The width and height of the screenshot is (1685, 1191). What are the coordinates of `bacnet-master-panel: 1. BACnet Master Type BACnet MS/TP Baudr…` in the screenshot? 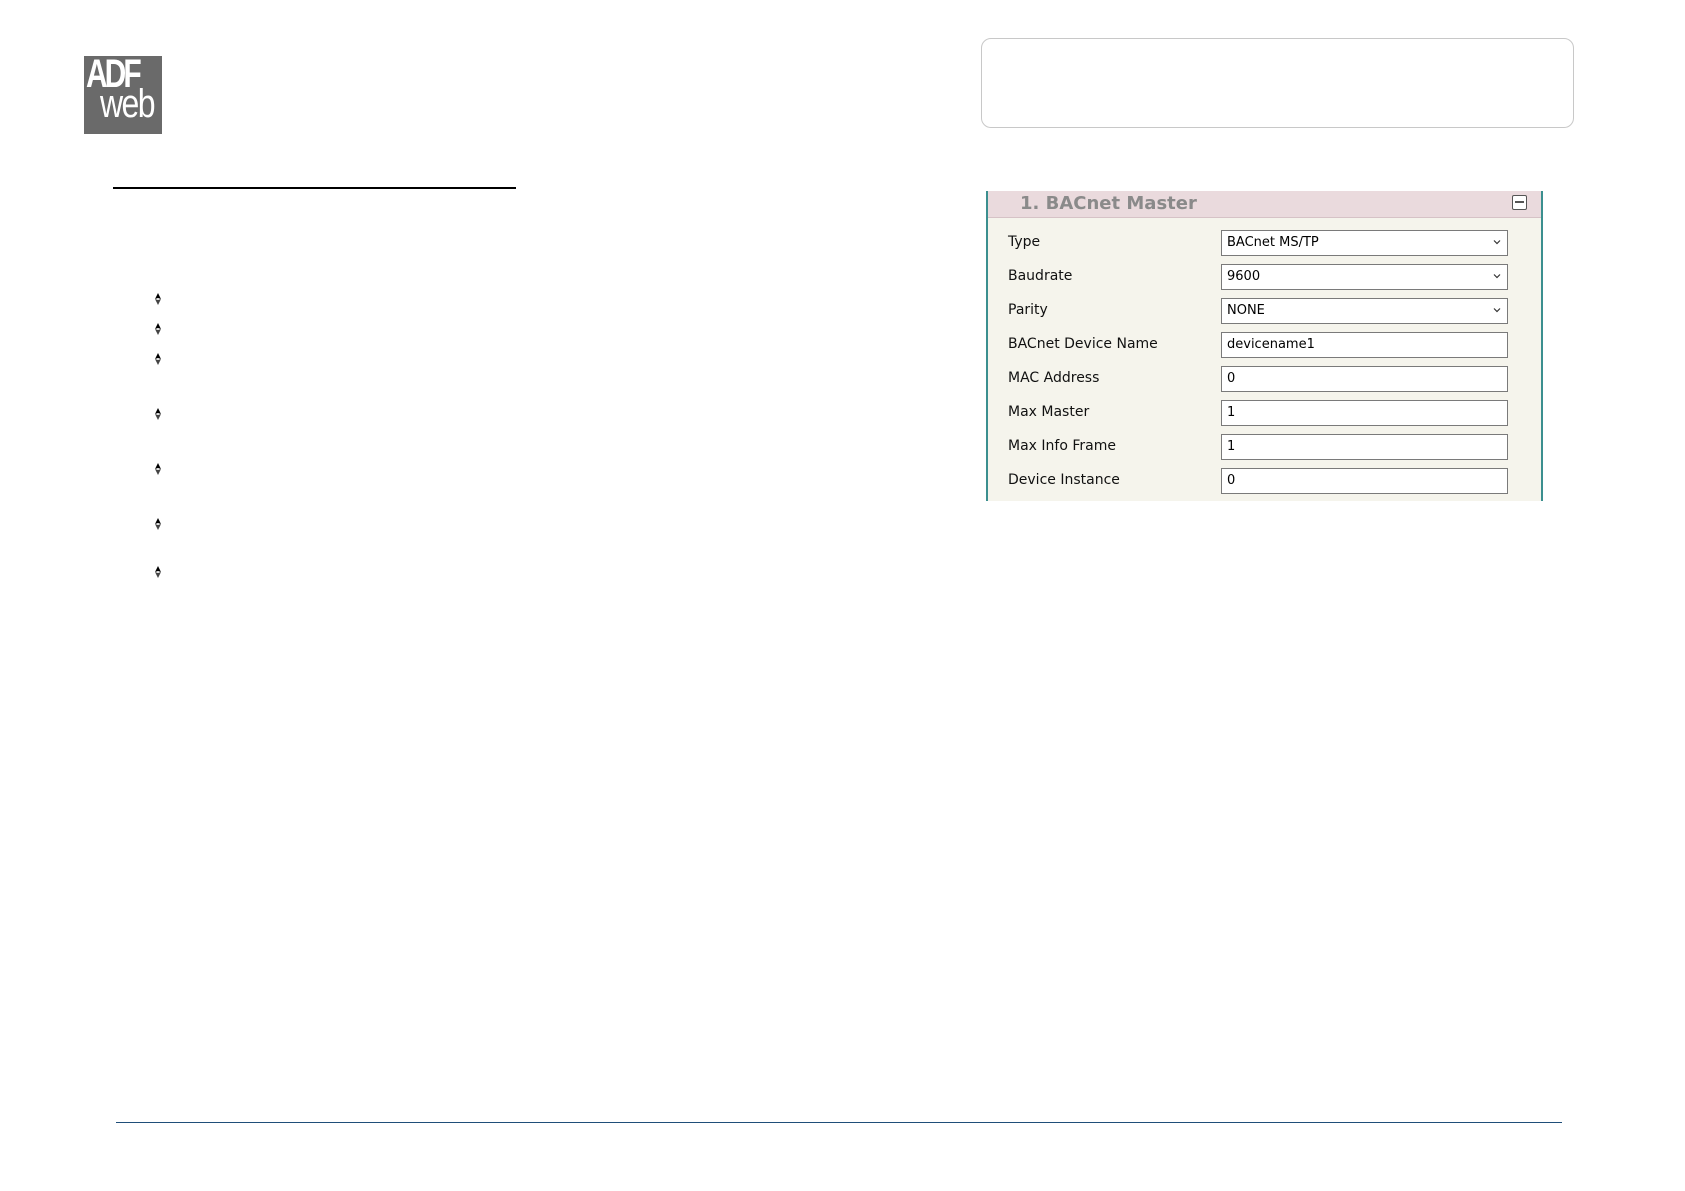 It's located at (1264, 346).